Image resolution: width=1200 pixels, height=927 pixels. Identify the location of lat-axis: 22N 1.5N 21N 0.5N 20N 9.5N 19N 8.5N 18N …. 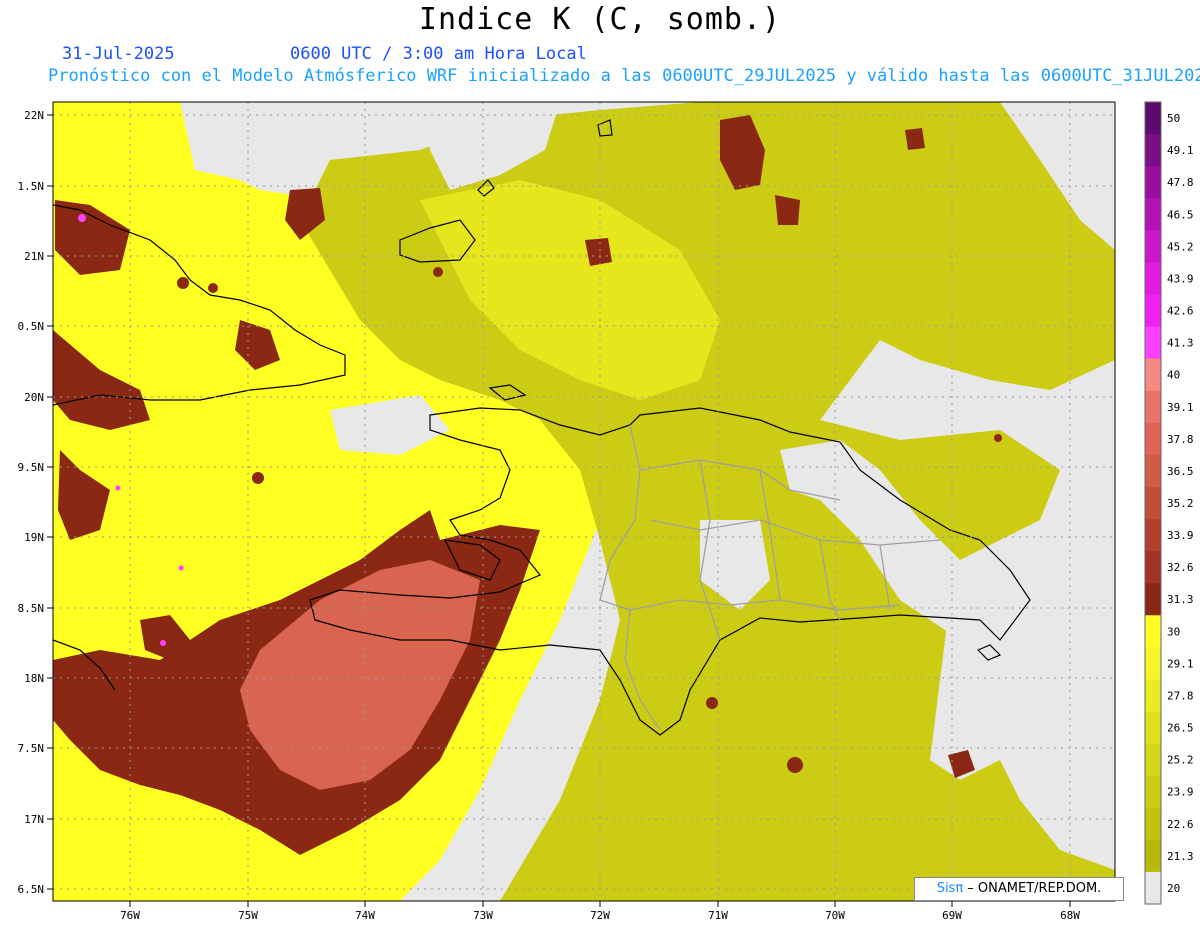
(31, 502).